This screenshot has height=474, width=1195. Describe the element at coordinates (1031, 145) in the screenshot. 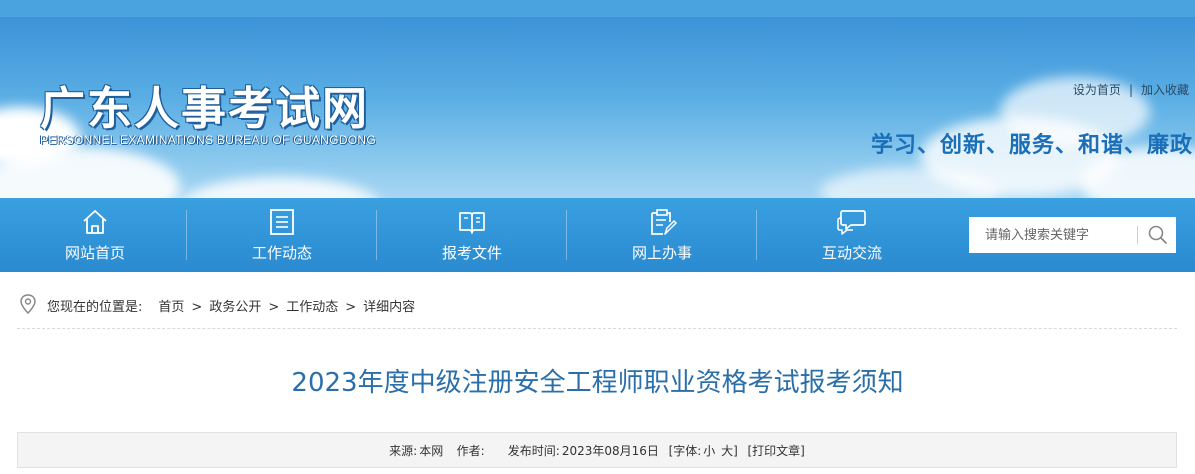

I see `site-slogan: 学习、创新、服务、和谐、廉政` at that location.